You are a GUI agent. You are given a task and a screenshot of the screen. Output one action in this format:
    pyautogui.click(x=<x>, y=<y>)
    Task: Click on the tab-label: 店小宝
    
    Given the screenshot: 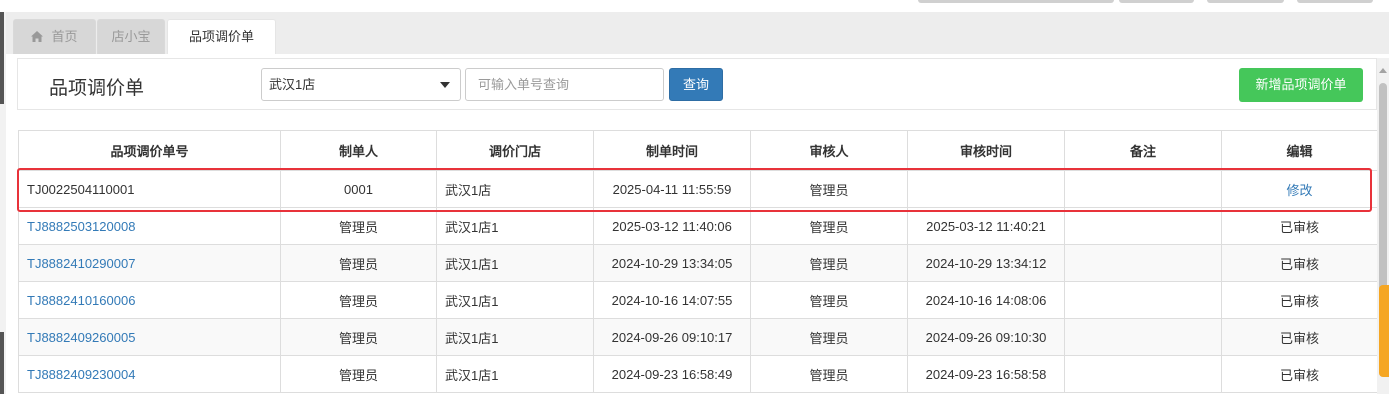 What is the action you would take?
    pyautogui.click(x=131, y=36)
    